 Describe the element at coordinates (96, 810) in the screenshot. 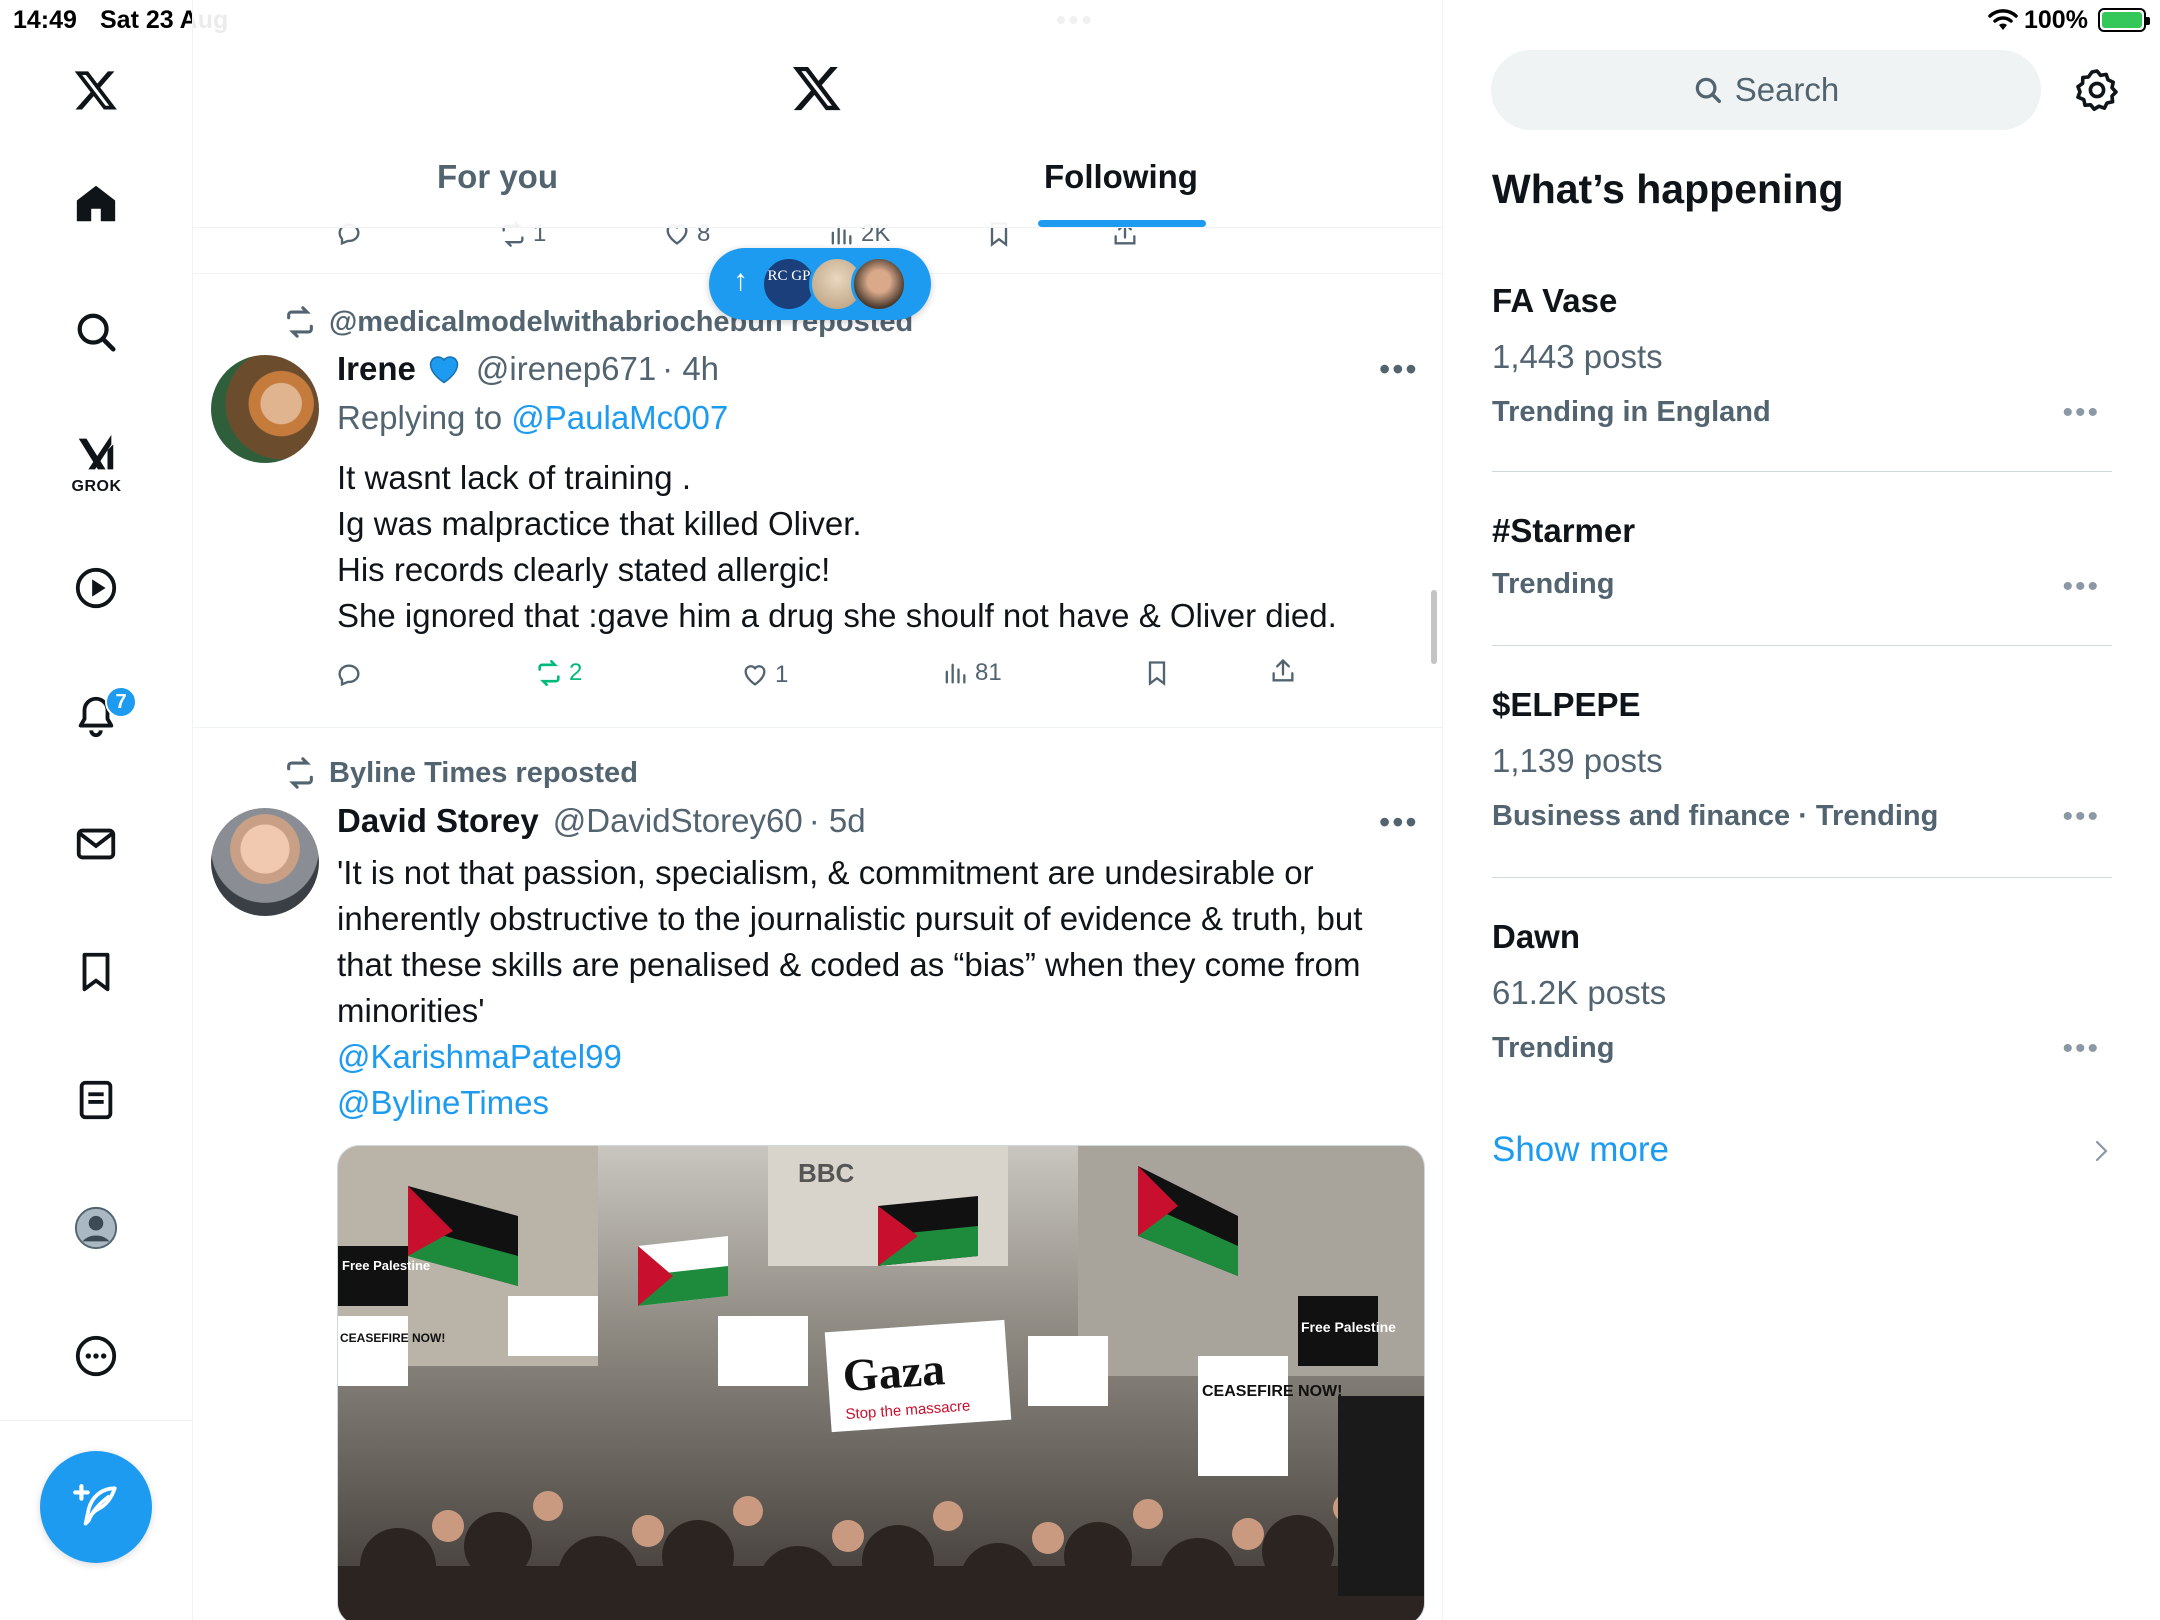

I see `left-nav: GROK 7` at that location.